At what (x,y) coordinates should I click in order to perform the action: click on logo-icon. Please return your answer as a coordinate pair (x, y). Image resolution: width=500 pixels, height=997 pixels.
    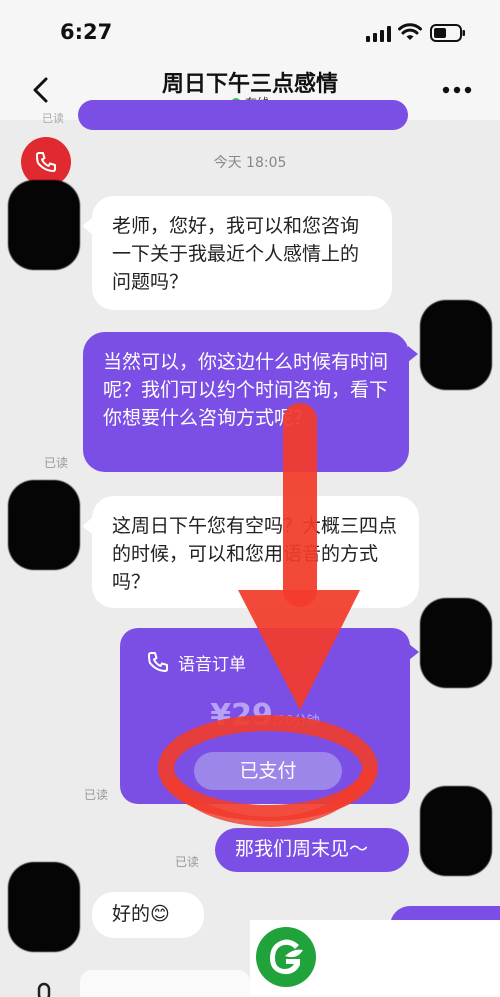
    Looking at the image, I should click on (286, 957).